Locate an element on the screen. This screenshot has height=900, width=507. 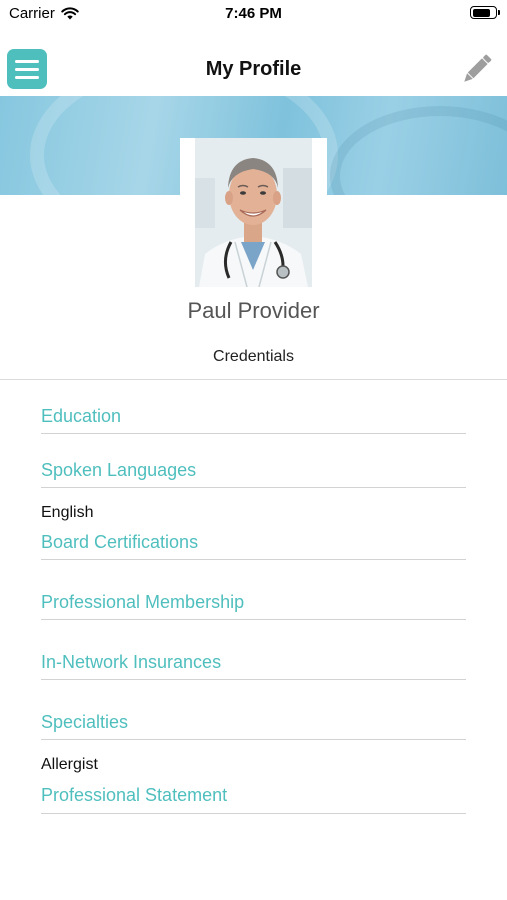
section-value: Allergist is located at coordinates (69, 764).